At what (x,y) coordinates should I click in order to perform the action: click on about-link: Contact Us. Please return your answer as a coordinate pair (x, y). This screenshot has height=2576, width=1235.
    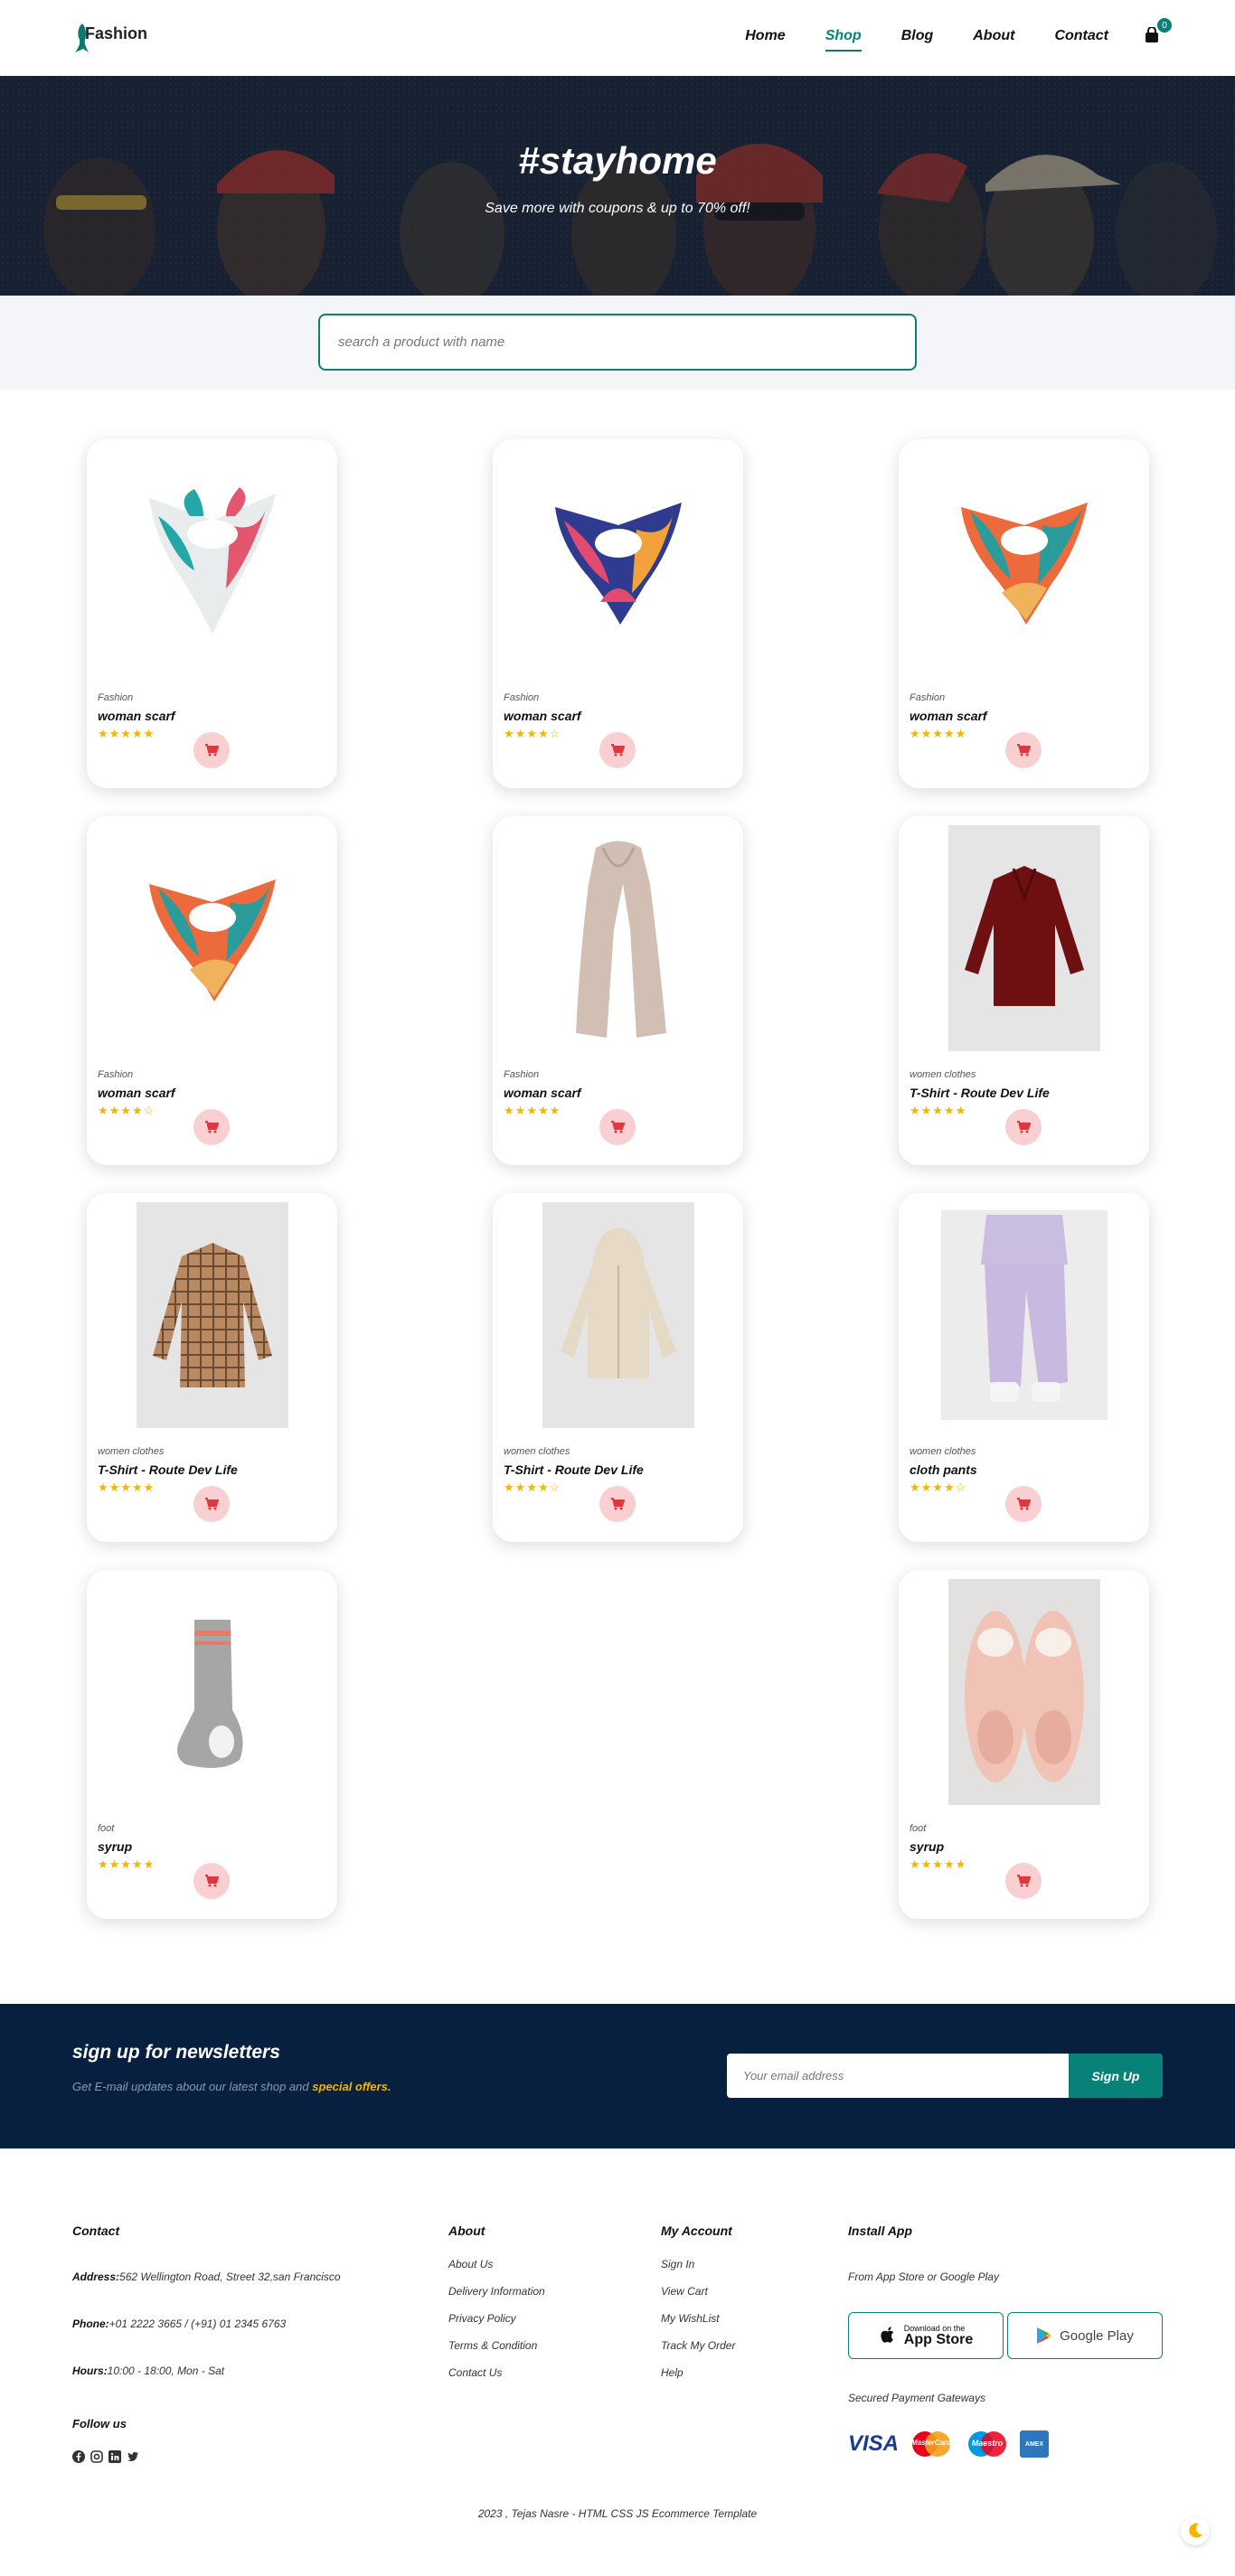
    Looking at the image, I should click on (475, 2372).